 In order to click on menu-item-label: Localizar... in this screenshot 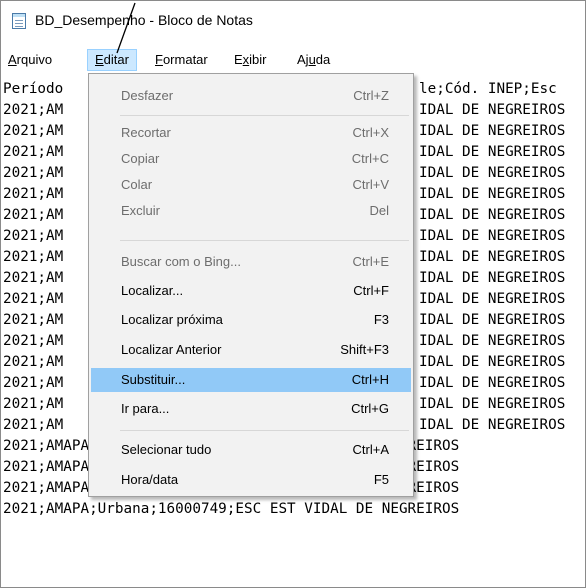, I will do `click(152, 290)`.